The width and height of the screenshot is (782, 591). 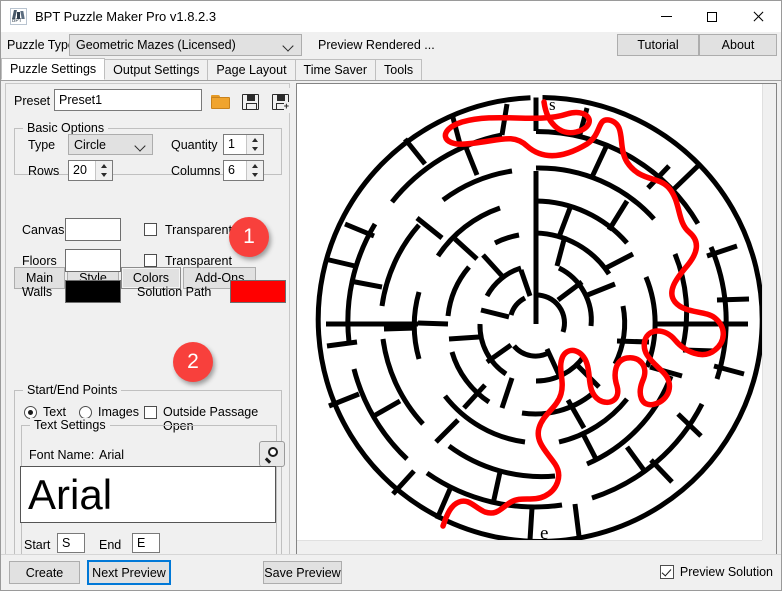 What do you see at coordinates (726, 572) in the screenshot?
I see `preview-solution-label: Preview Solution` at bounding box center [726, 572].